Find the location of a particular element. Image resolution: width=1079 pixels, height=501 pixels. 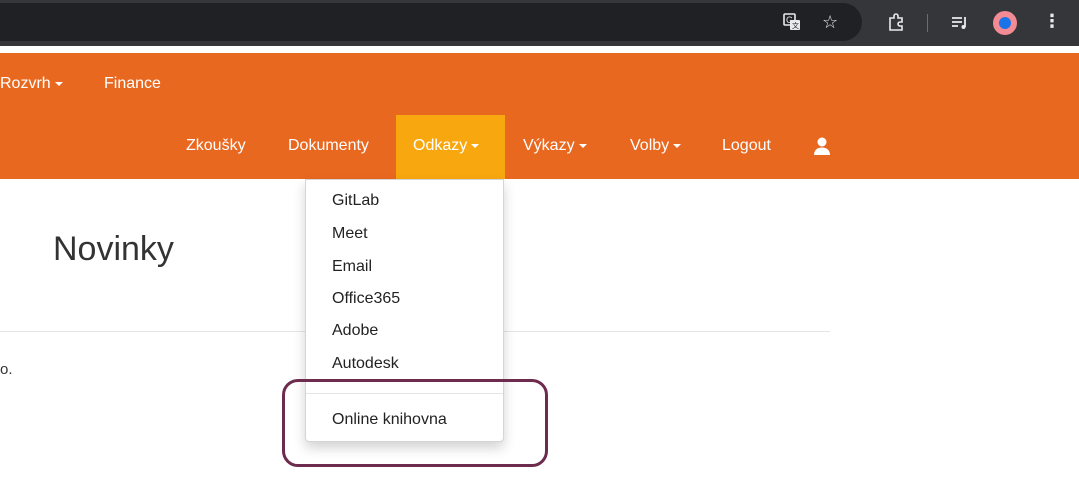

dropdown-item-autodesk: Autodesk is located at coordinates (365, 364).